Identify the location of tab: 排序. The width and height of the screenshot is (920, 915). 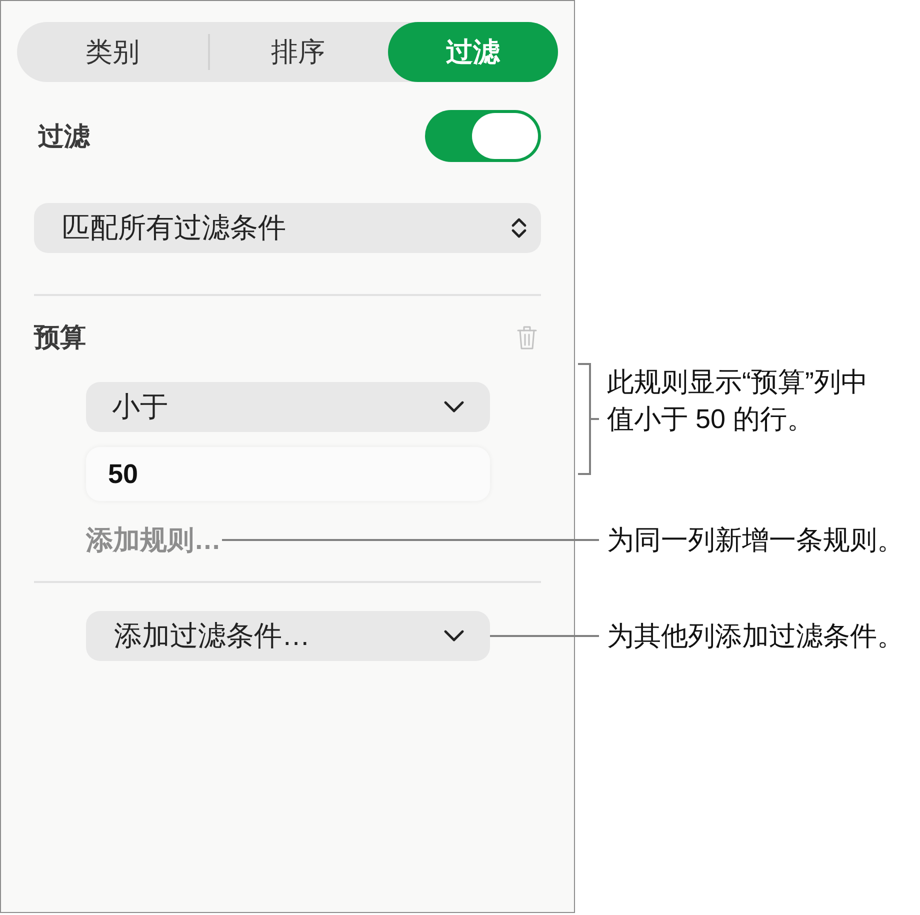
(298, 52).